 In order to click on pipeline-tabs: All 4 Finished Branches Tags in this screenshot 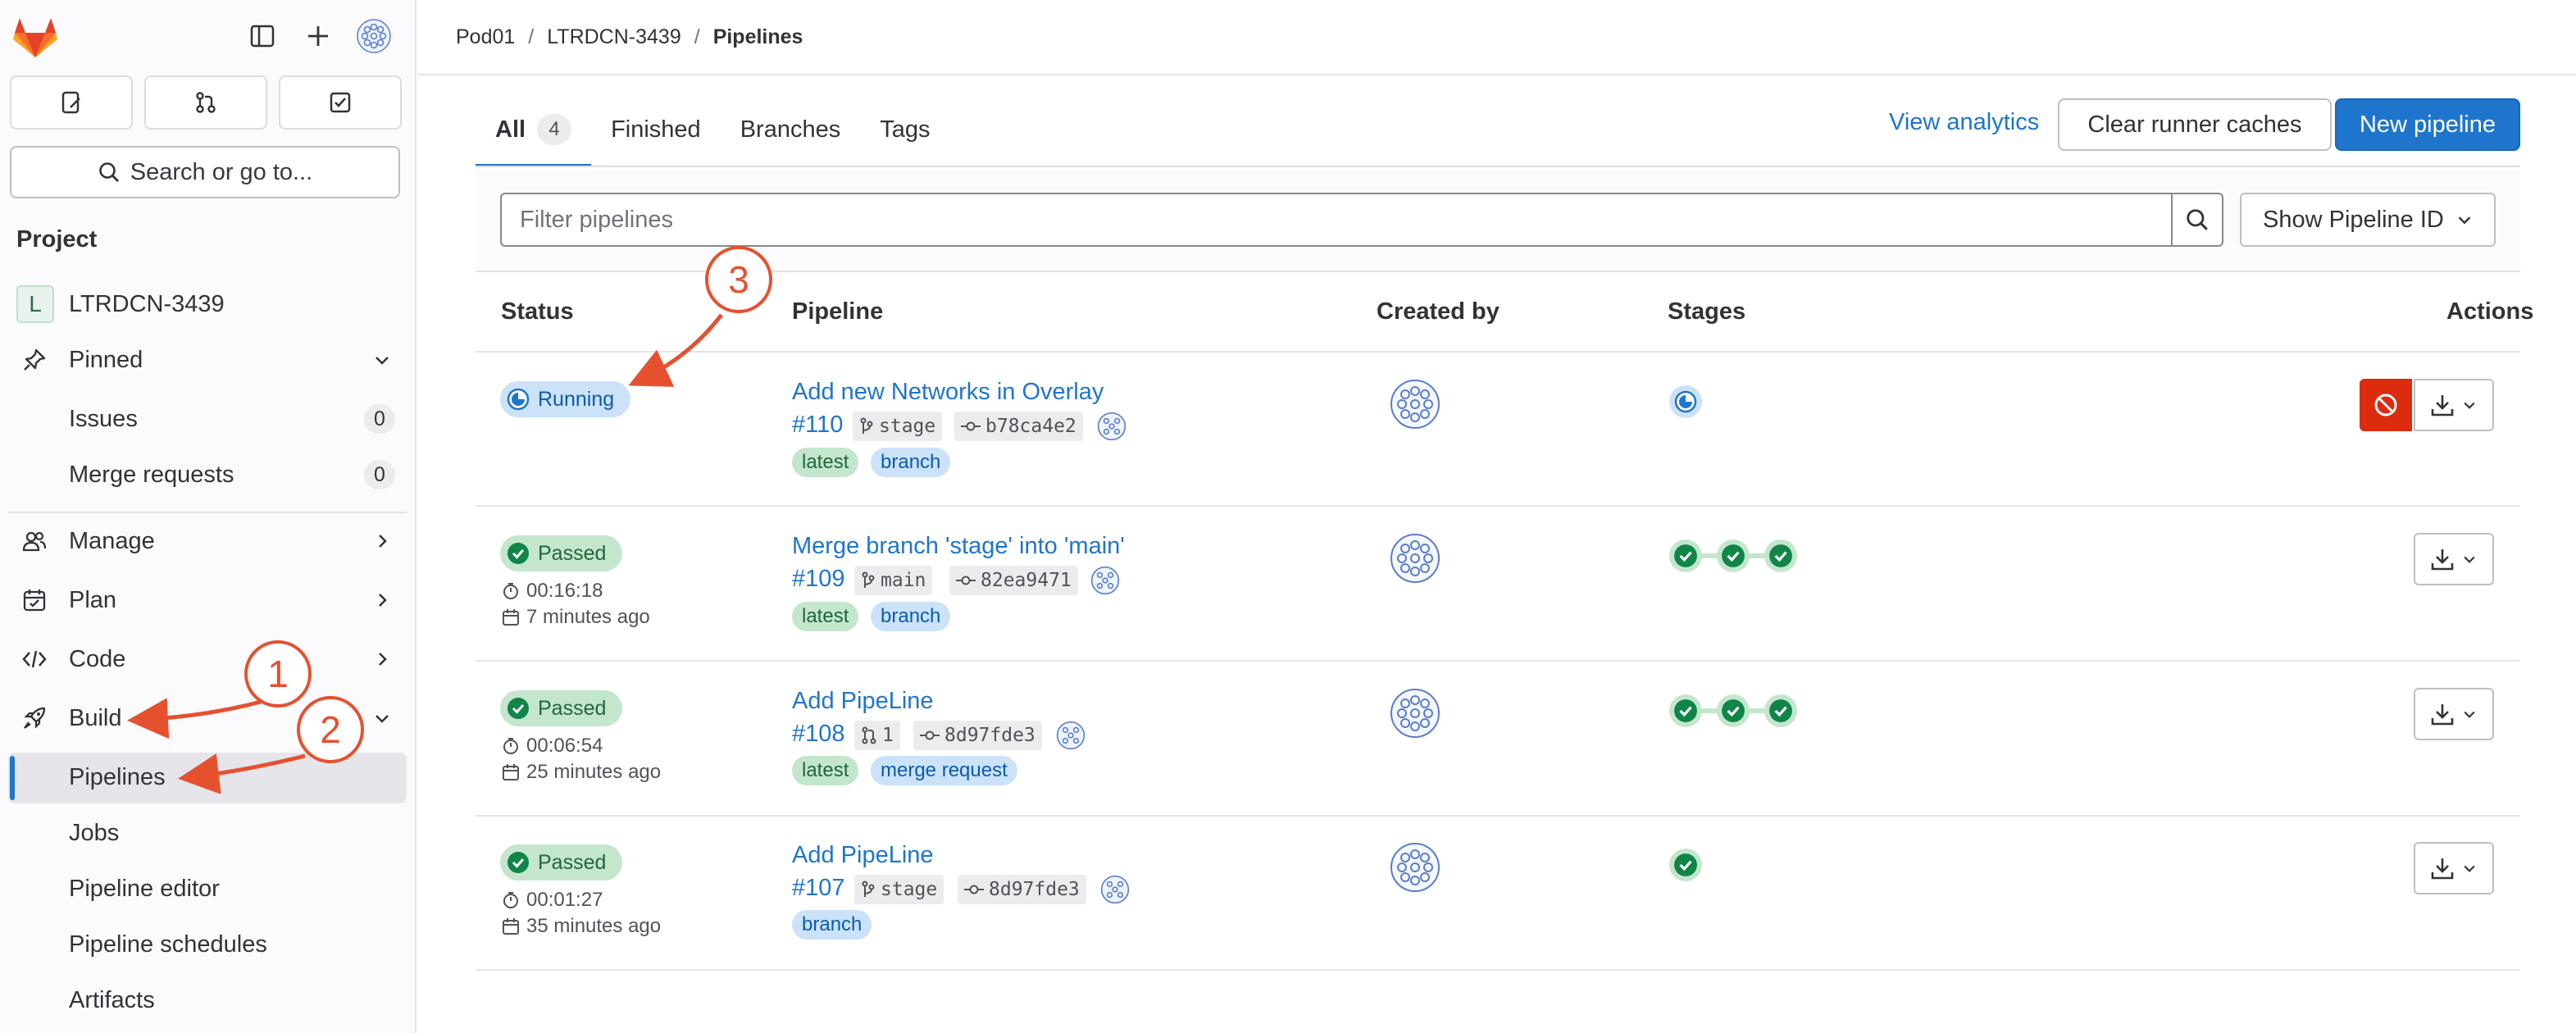, I will do `click(712, 129)`.